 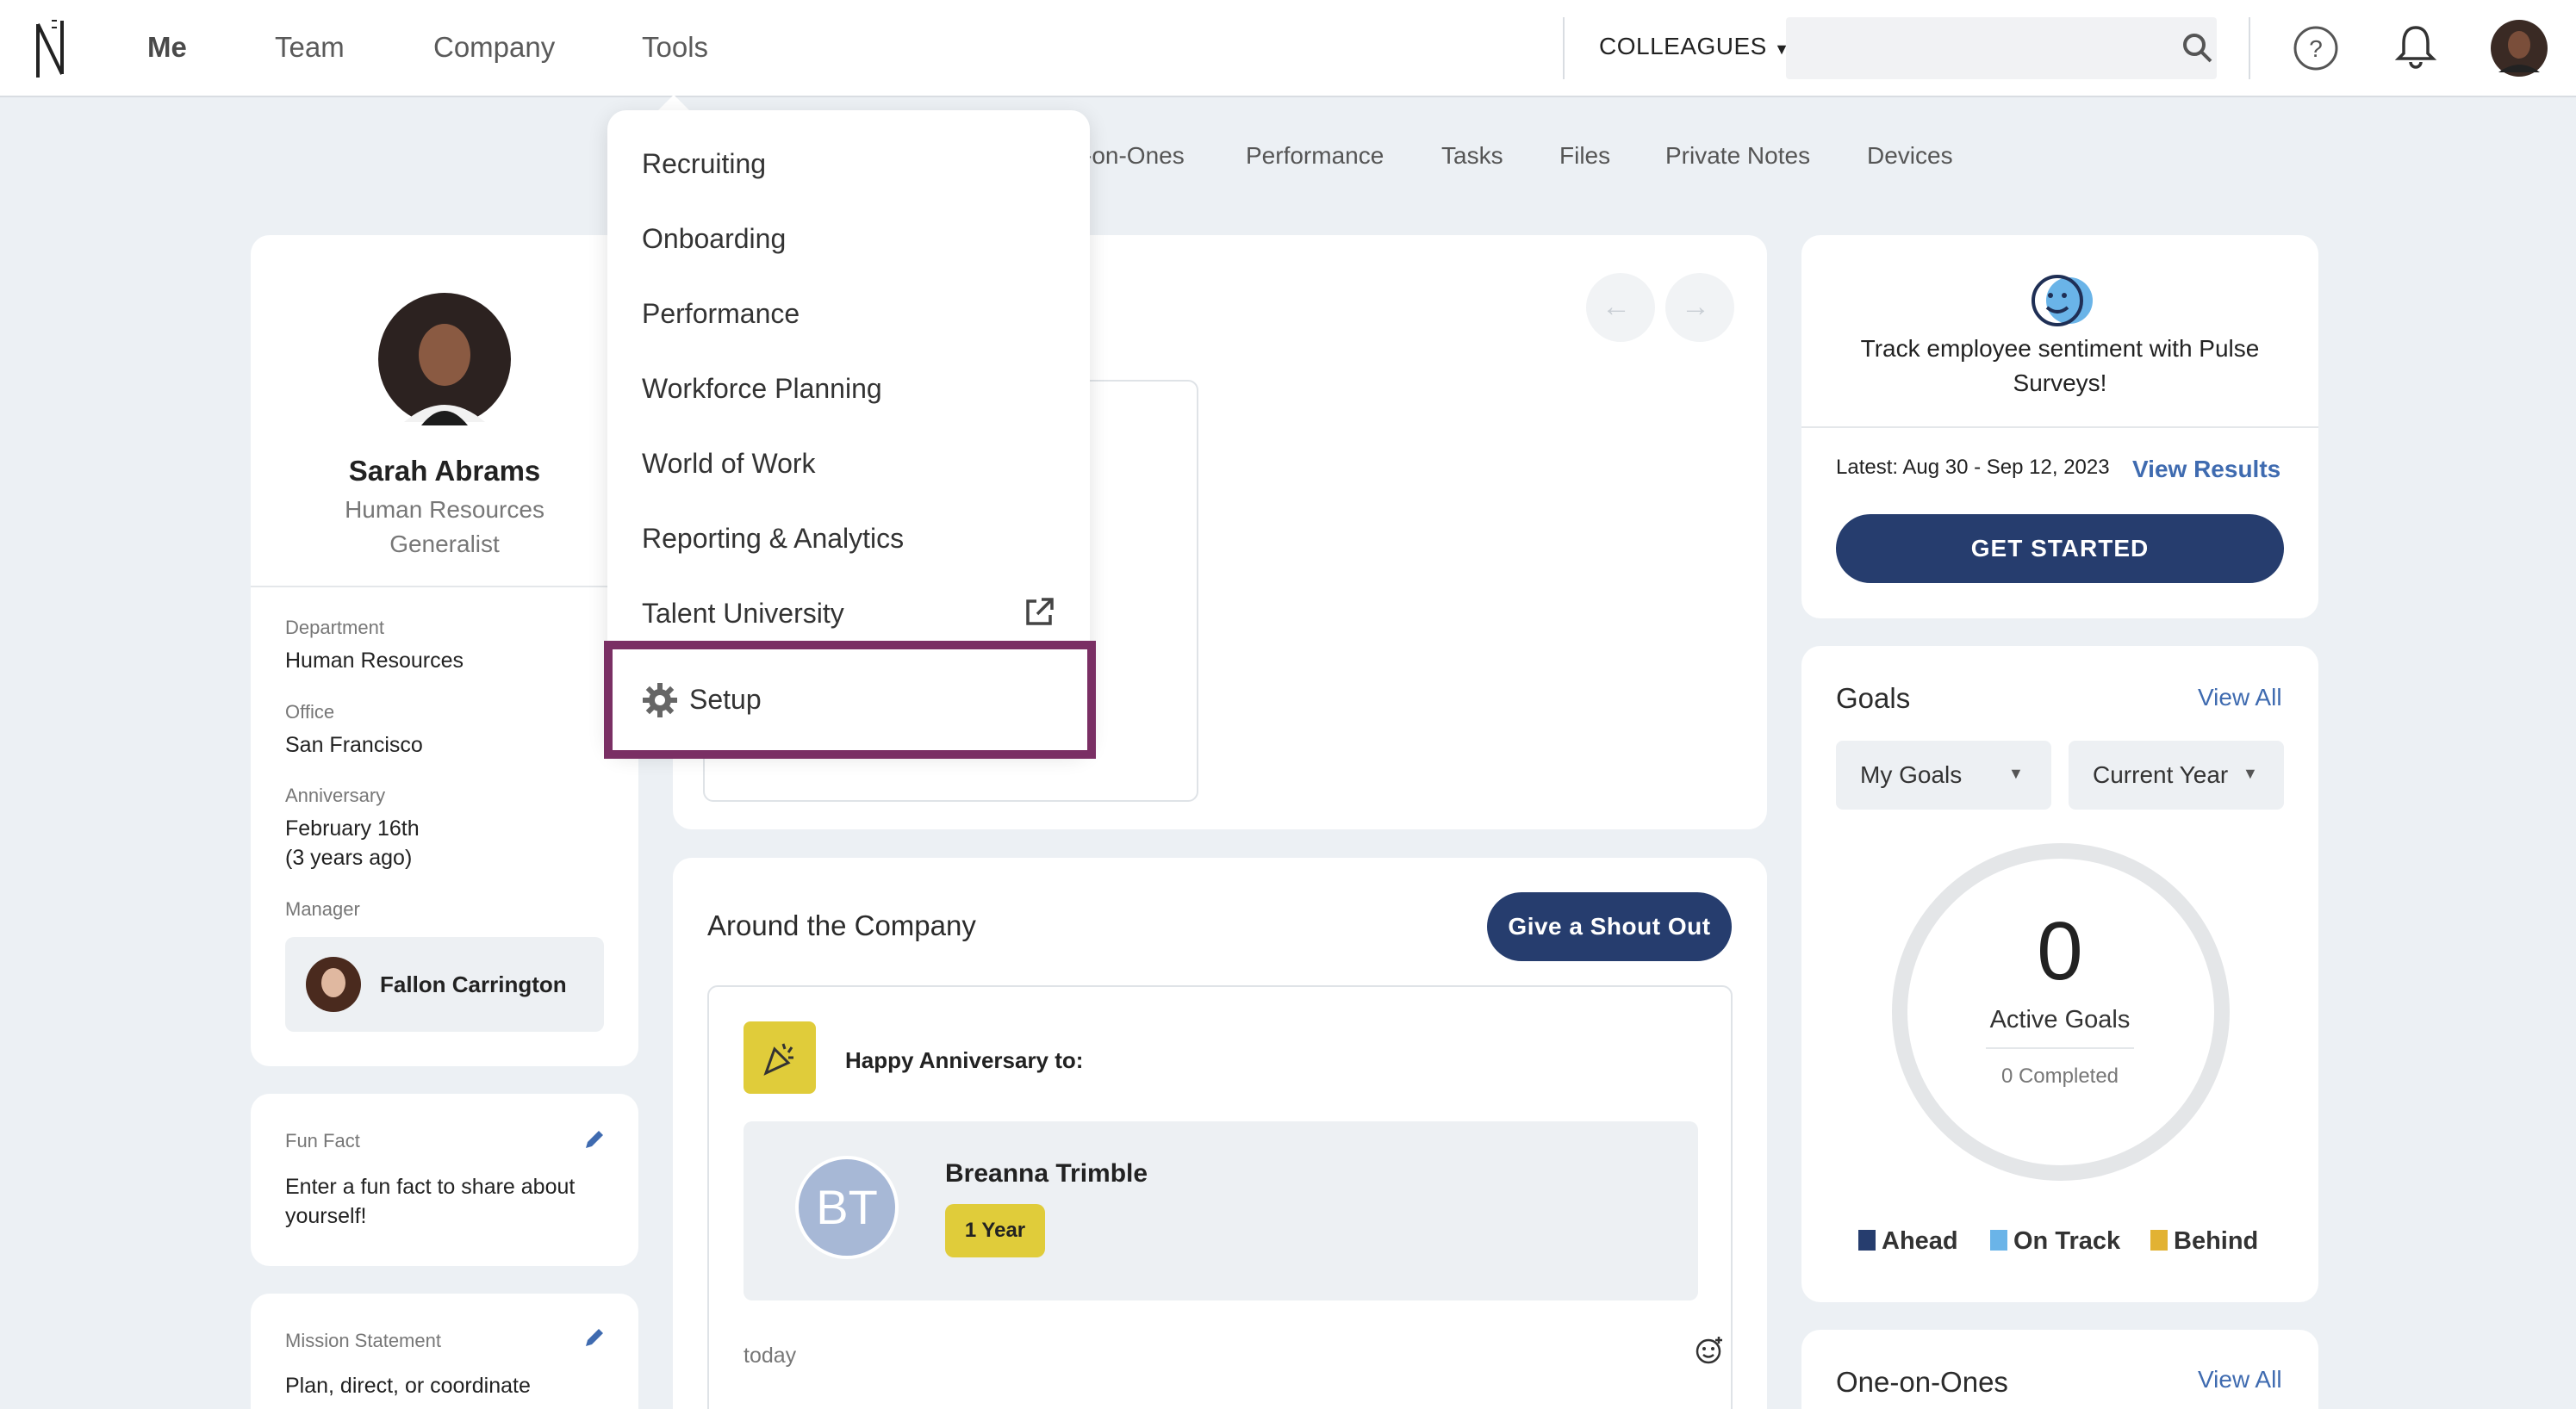 What do you see at coordinates (1315, 156) in the screenshot?
I see `tab-performance: Performance` at bounding box center [1315, 156].